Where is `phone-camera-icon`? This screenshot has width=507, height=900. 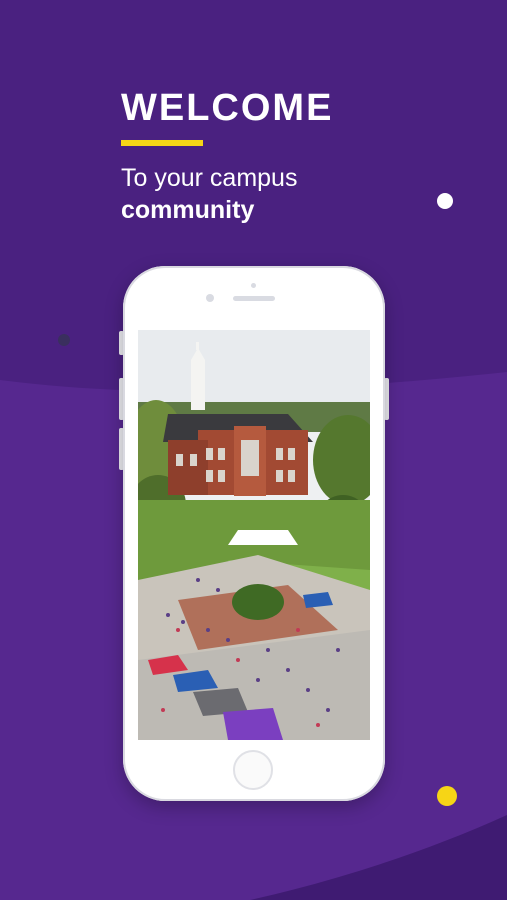
phone-camera-icon is located at coordinates (210, 298).